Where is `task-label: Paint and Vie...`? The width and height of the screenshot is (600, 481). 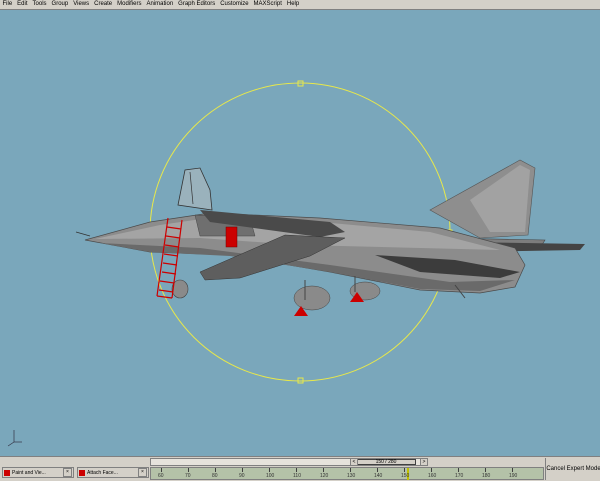
task-label: Paint and Vie... is located at coordinates (29, 472).